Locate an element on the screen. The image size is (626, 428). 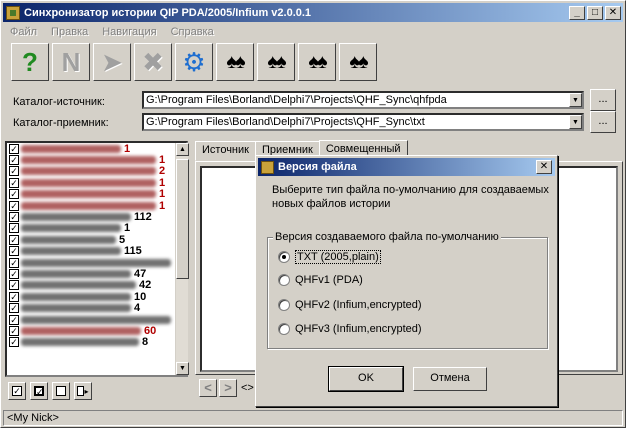
radio-txt: TXT (2005,plain) is located at coordinates (329, 257).